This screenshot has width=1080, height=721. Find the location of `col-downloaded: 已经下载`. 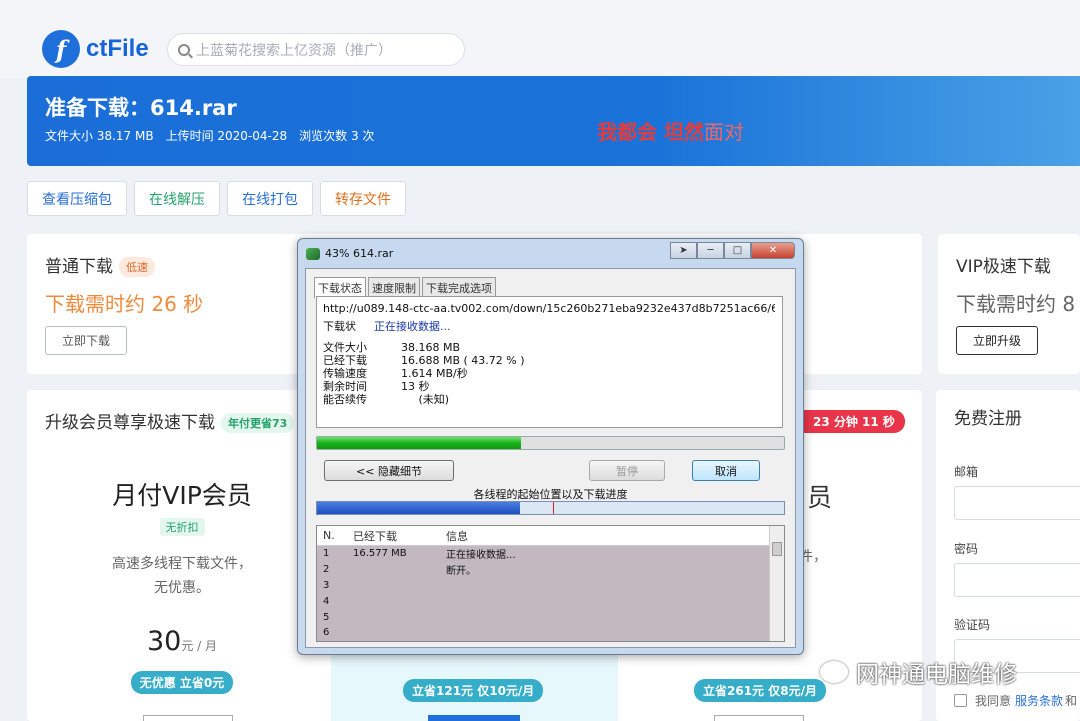

col-downloaded: 已经下载 is located at coordinates (399, 536).